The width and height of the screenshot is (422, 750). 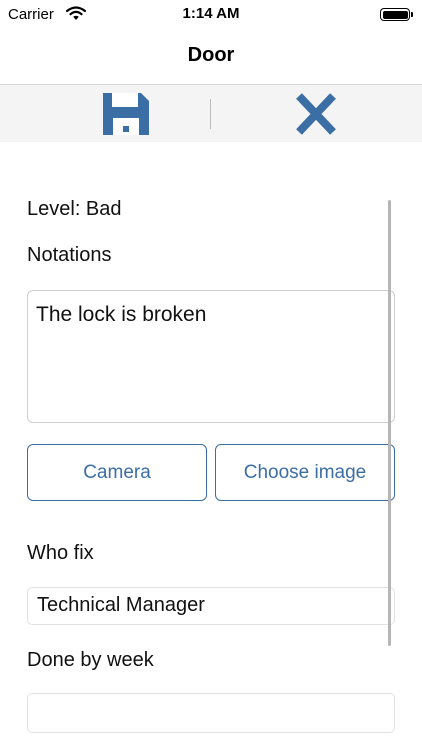 I want to click on save-button, so click(x=126, y=114).